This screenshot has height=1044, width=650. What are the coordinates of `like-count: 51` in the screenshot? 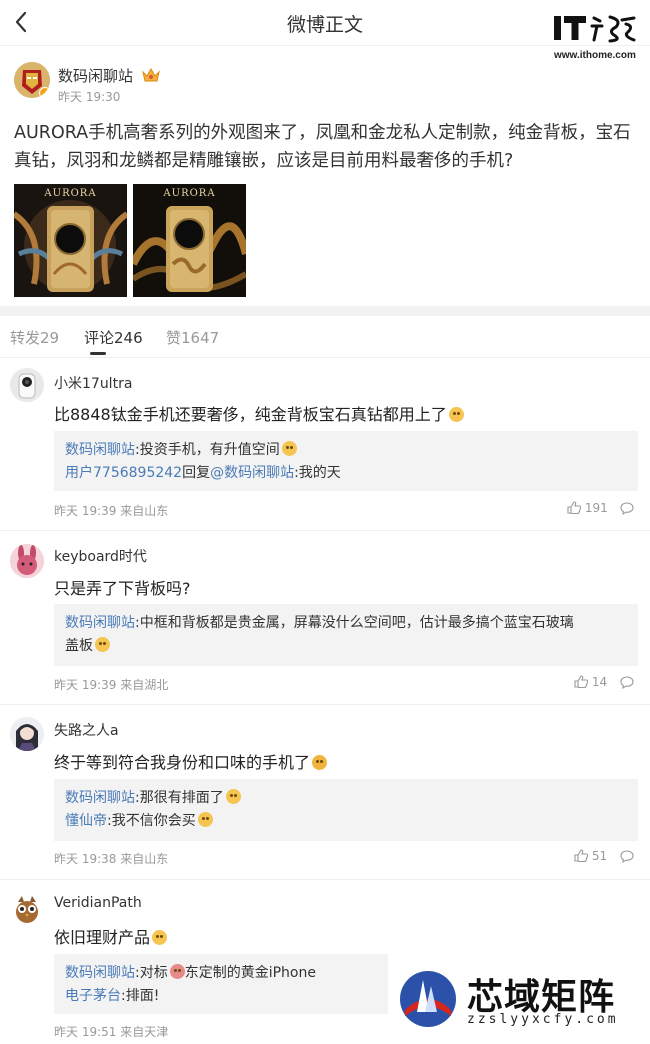 It's located at (599, 856).